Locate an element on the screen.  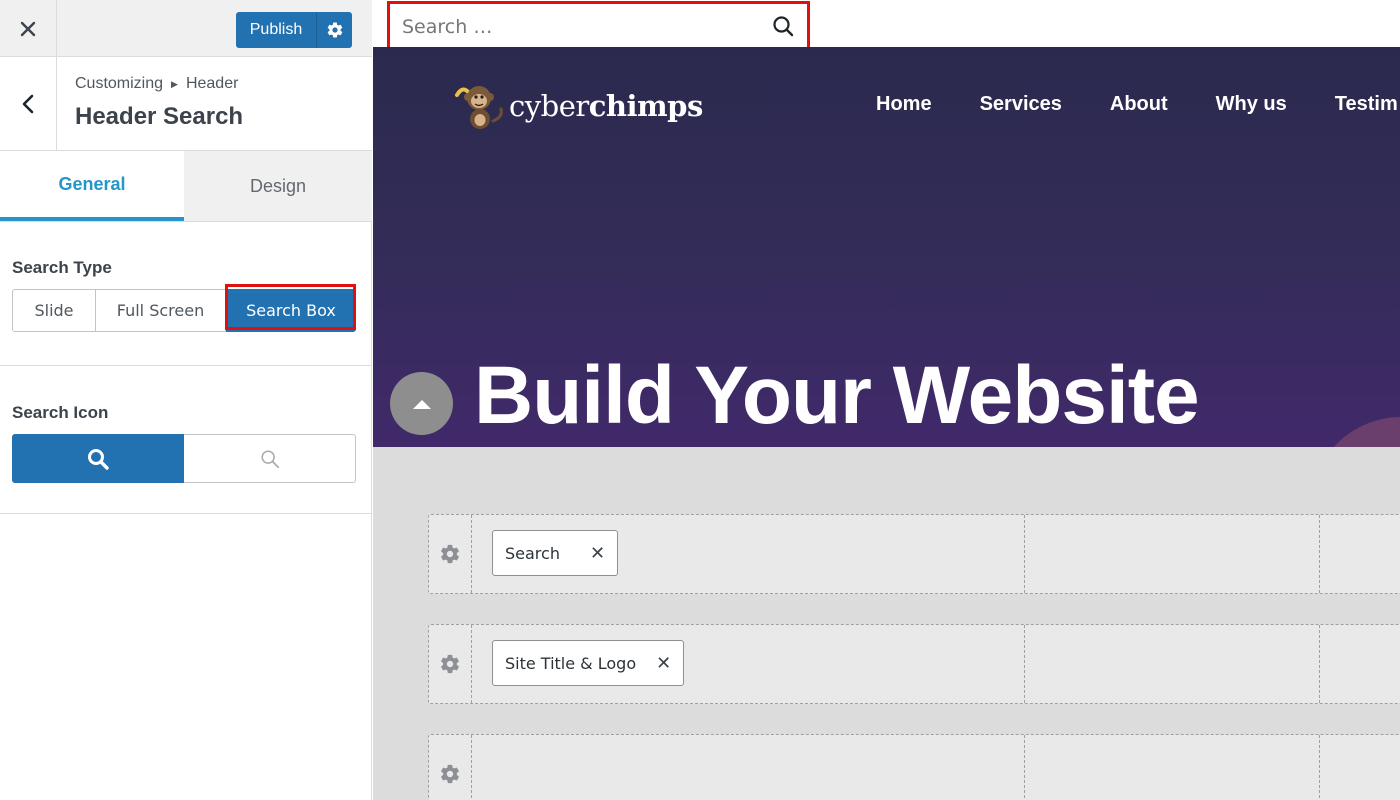
site-logo: cyberchimps is located at coordinates (578, 106).